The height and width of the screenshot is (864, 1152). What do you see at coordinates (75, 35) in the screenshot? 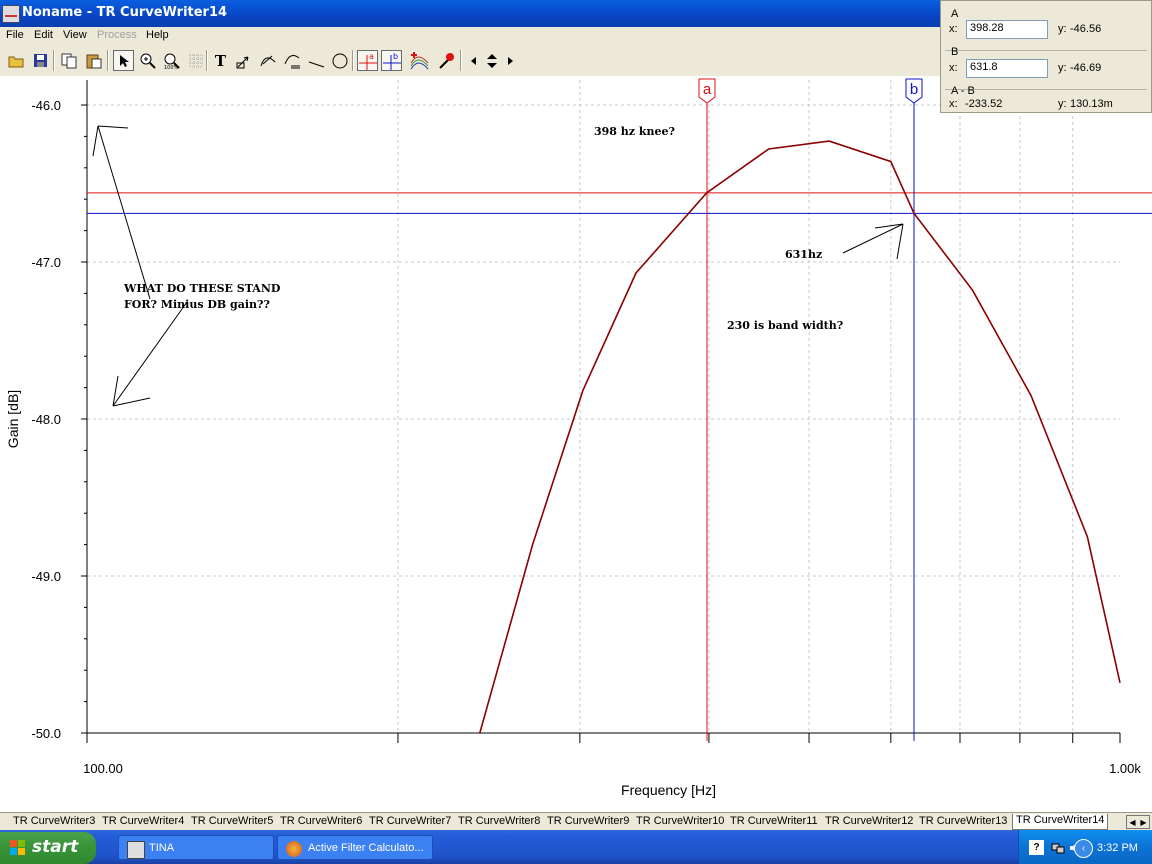
I see `menu-view: View` at bounding box center [75, 35].